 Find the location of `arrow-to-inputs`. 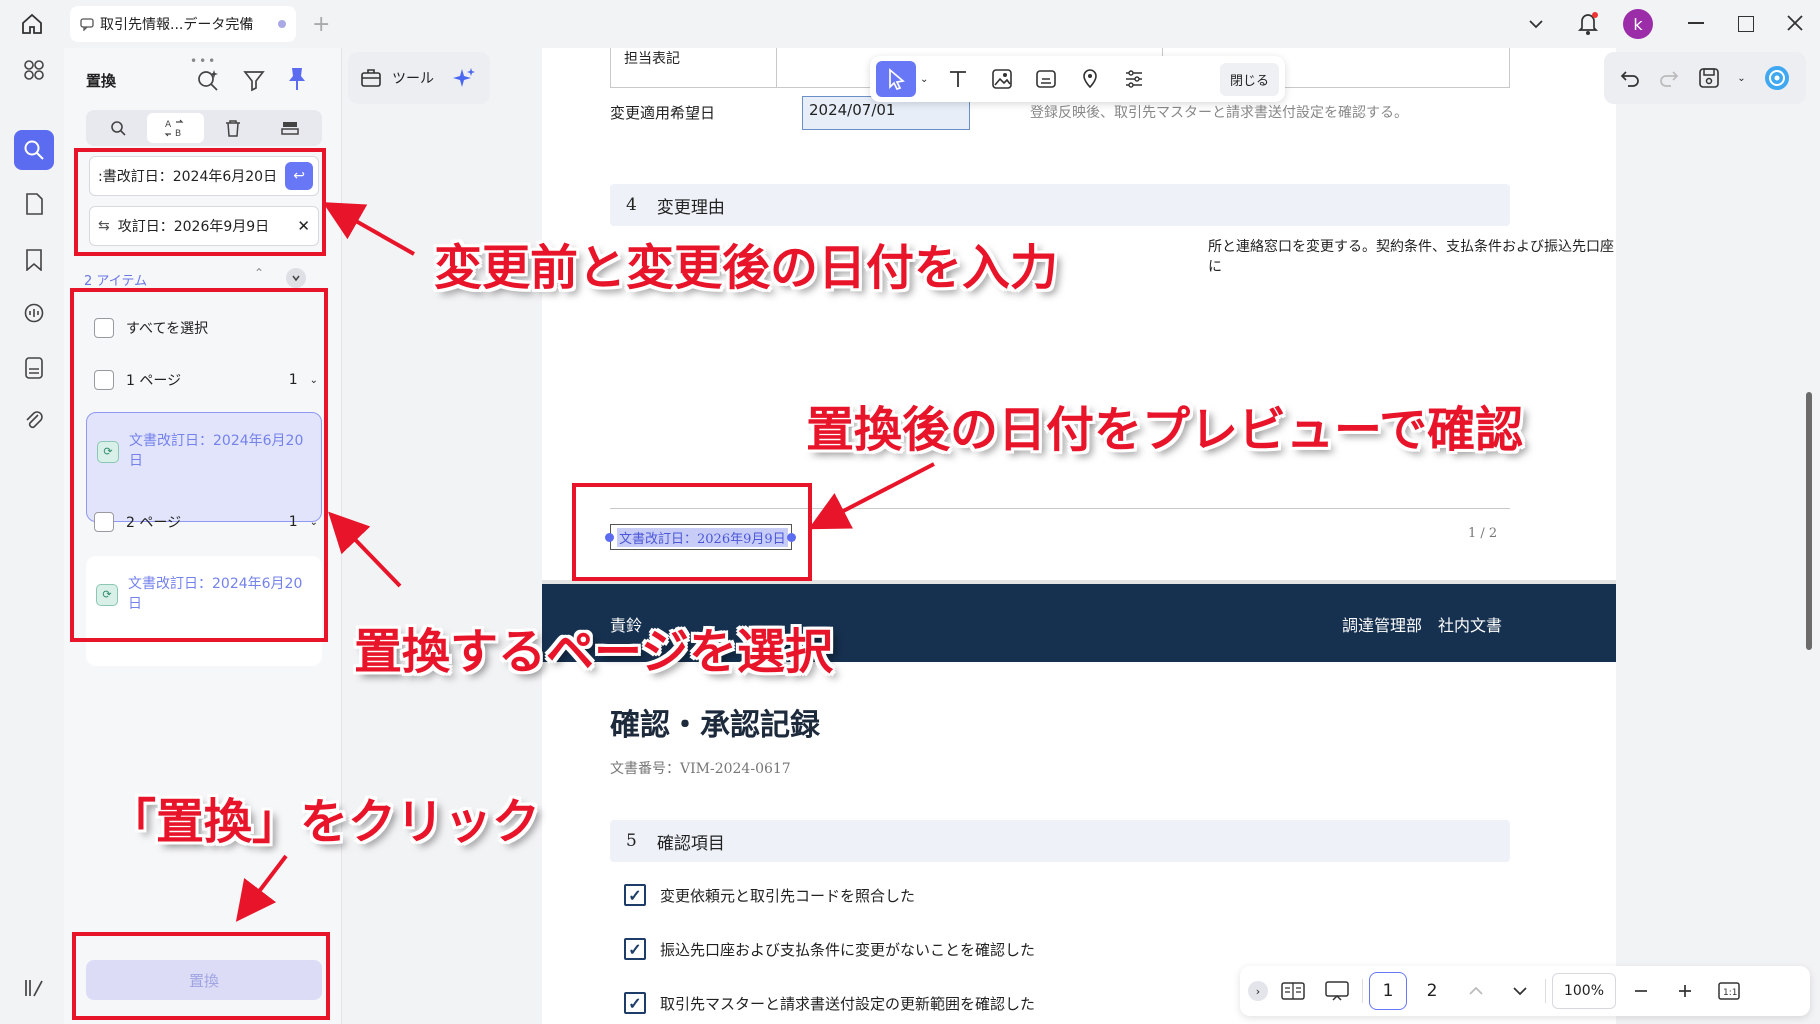

arrow-to-inputs is located at coordinates (368, 229).